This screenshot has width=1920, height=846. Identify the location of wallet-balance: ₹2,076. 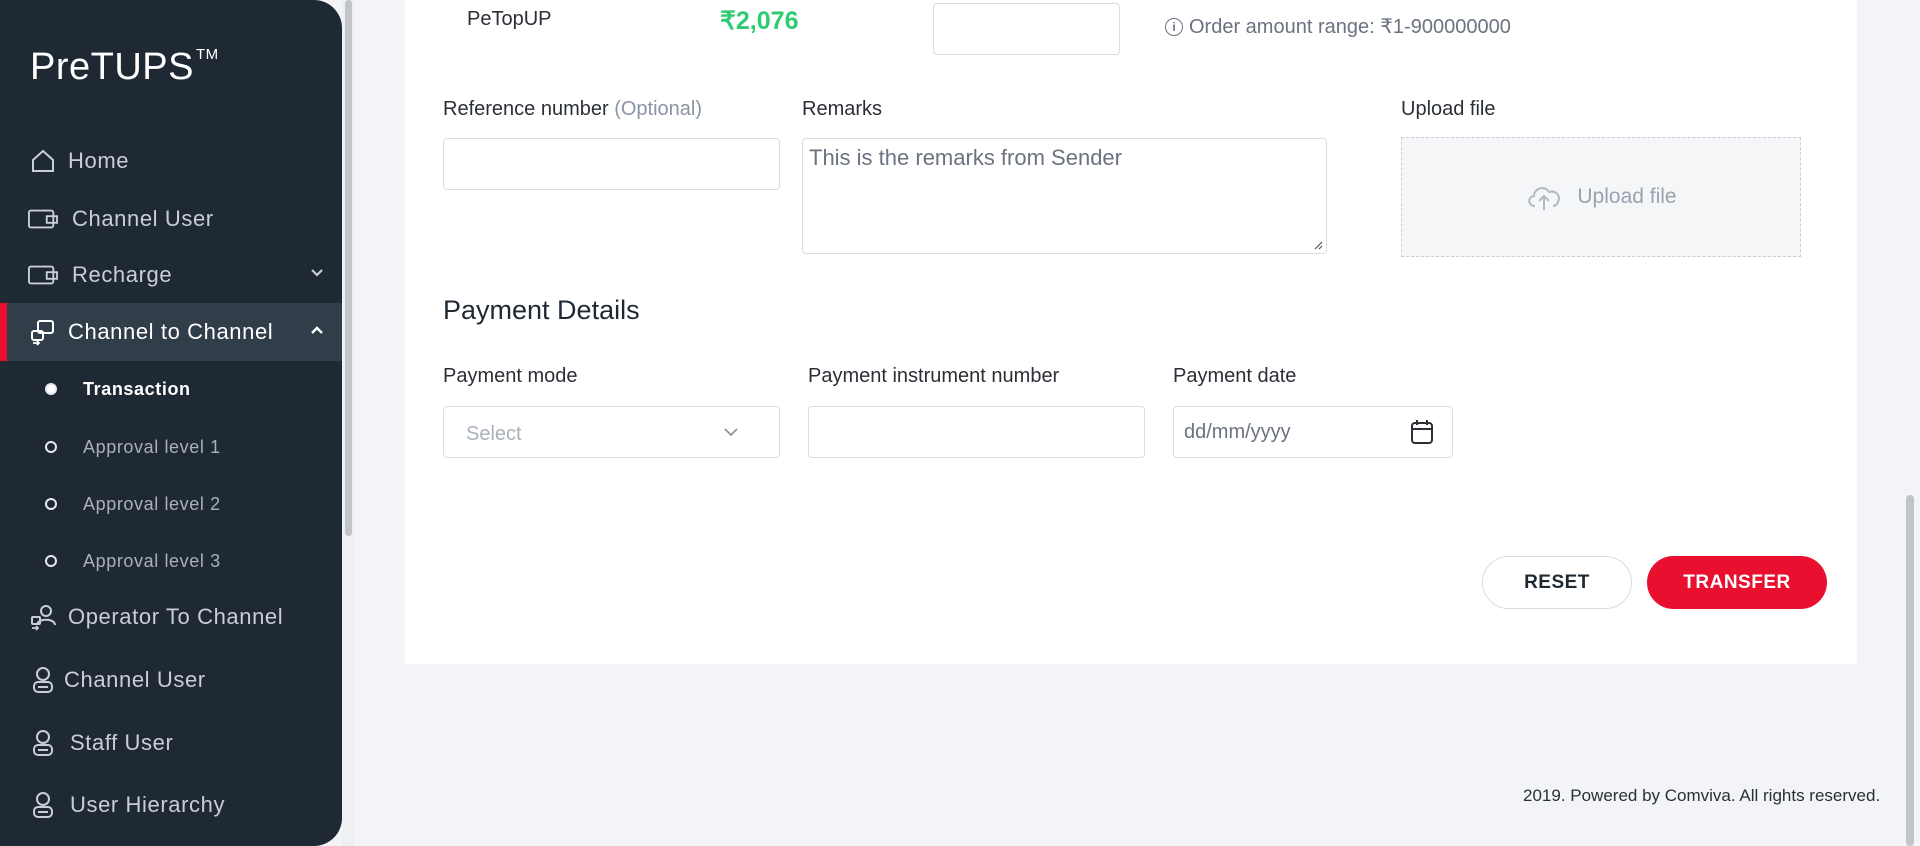
(759, 21).